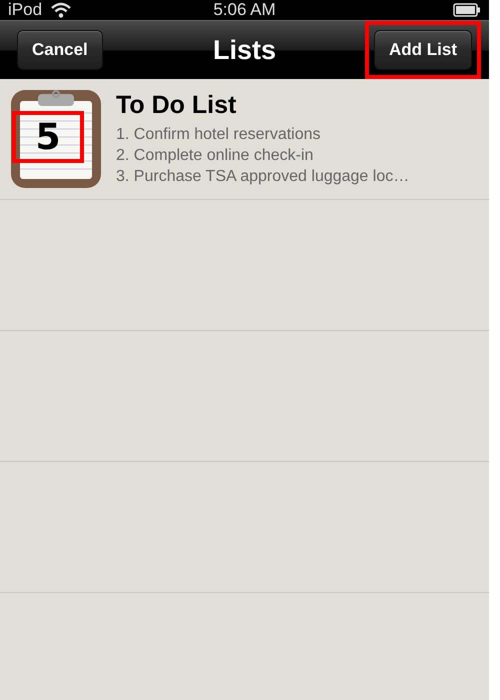 This screenshot has width=500, height=700. What do you see at coordinates (25, 10) in the screenshot?
I see `carrier-name: iPod` at bounding box center [25, 10].